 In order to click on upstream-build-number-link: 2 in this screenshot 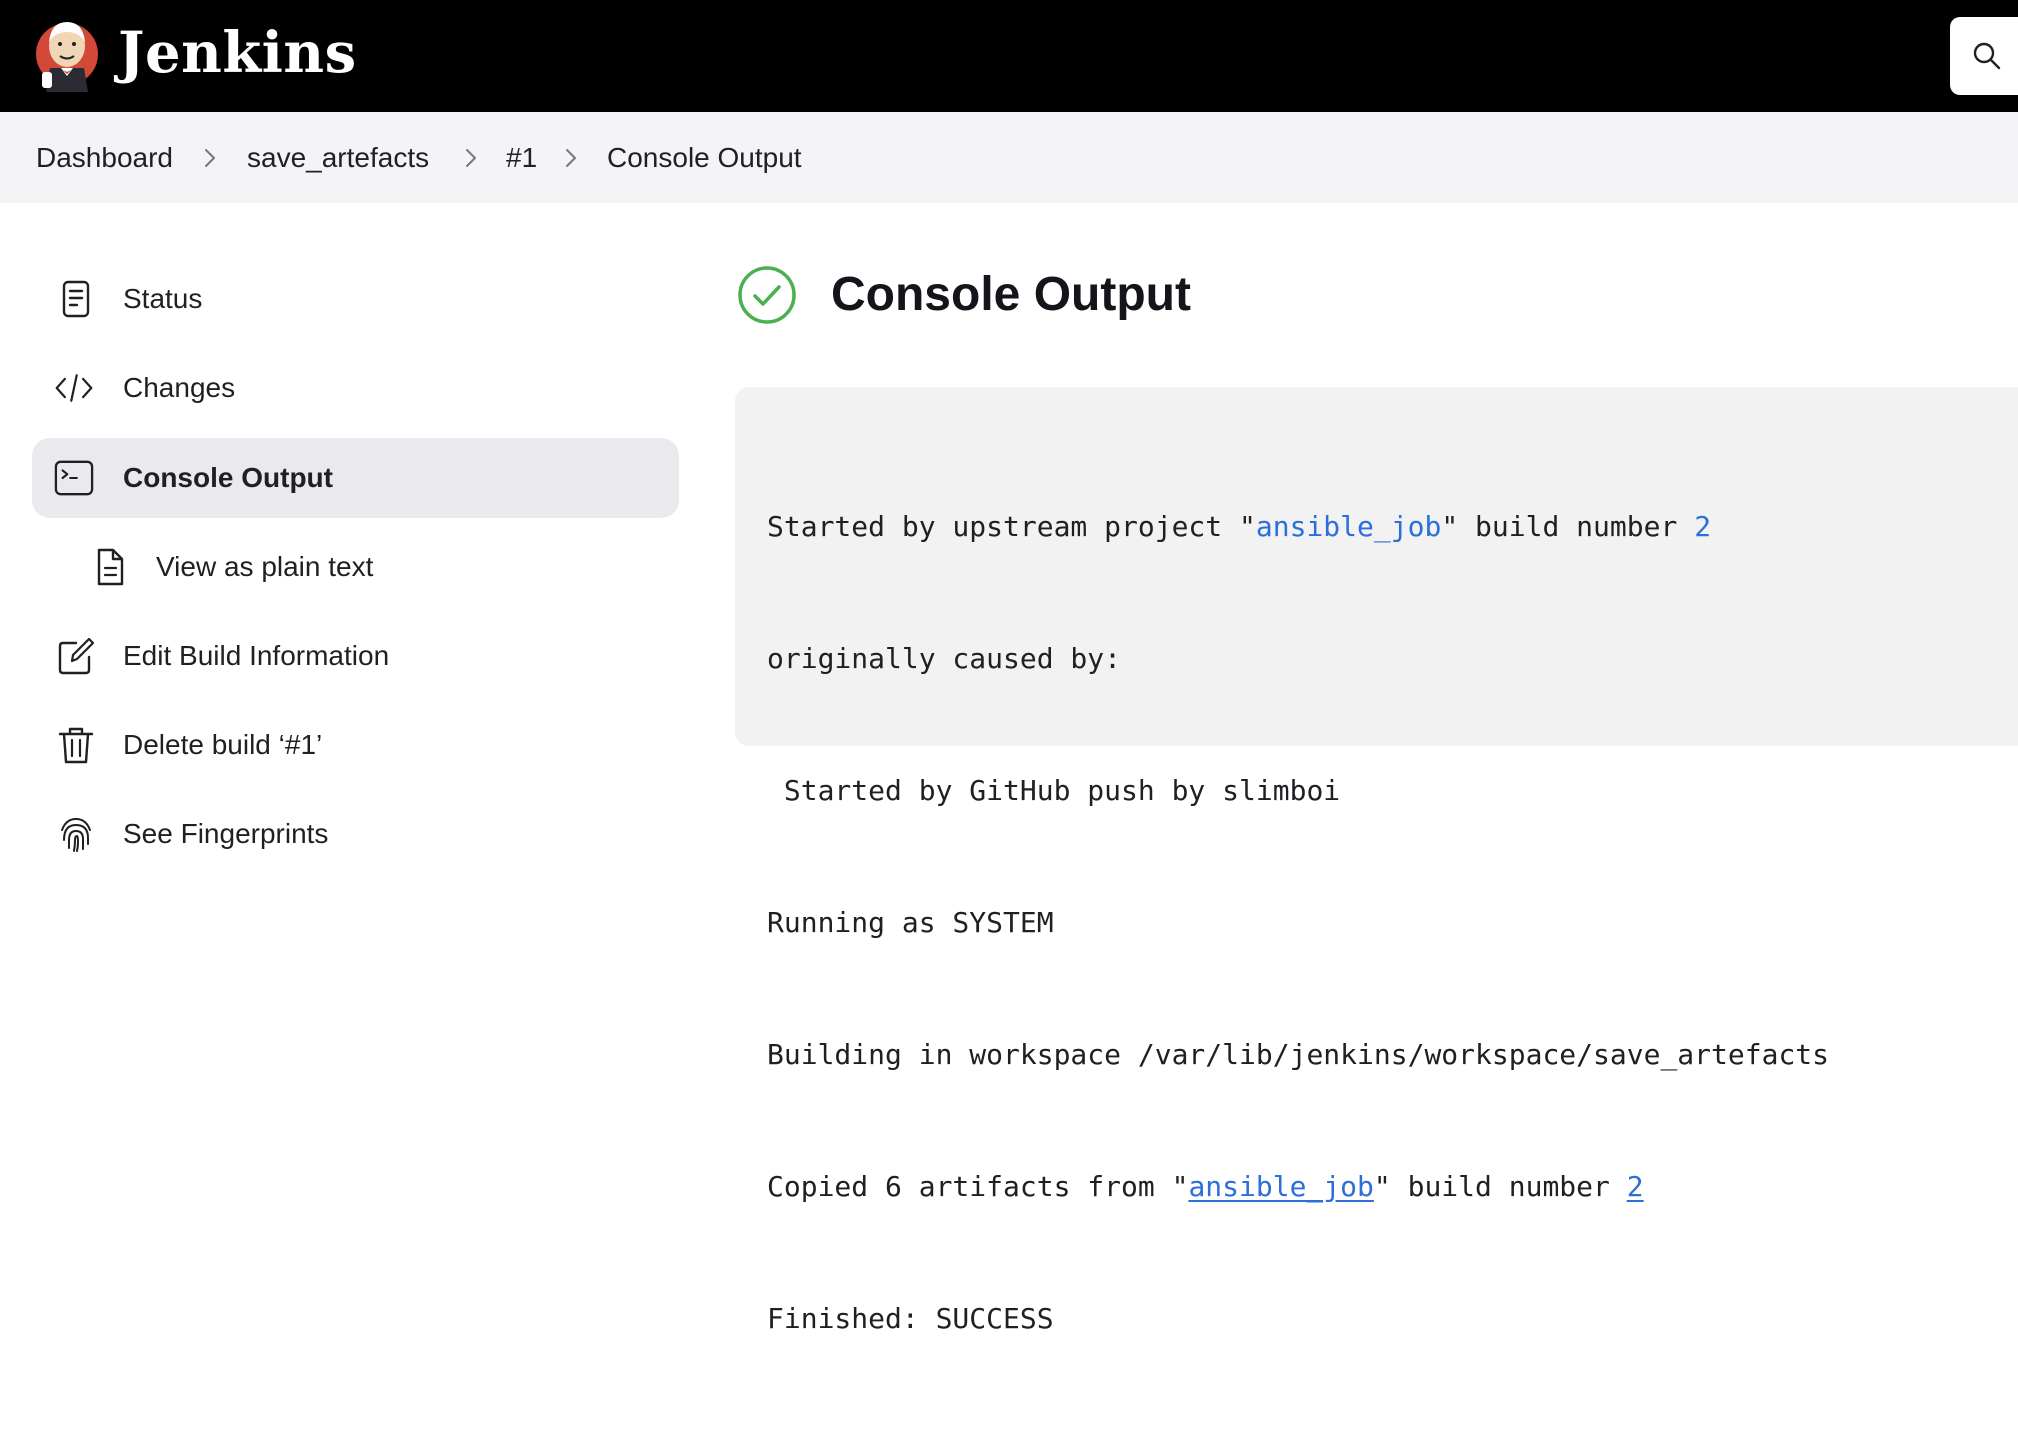, I will do `click(1702, 526)`.